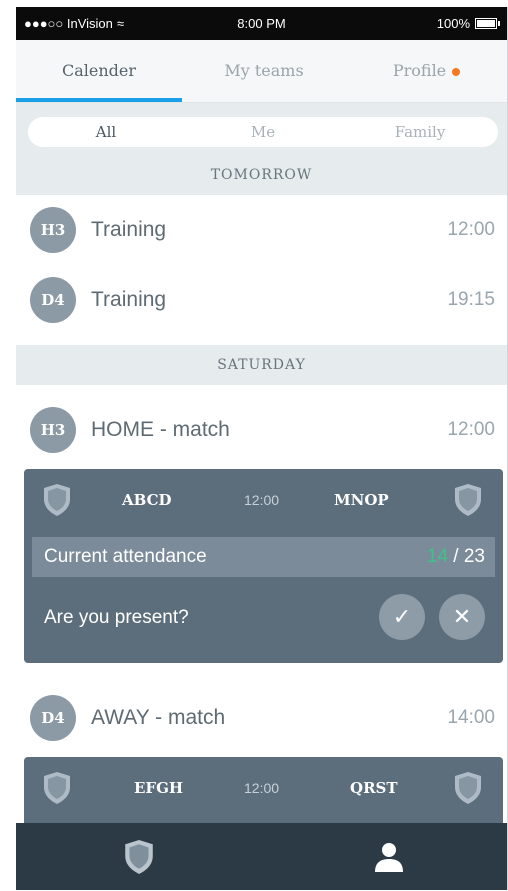  What do you see at coordinates (261, 430) in the screenshot?
I see `event-row: H3 HOME - match 12:00` at bounding box center [261, 430].